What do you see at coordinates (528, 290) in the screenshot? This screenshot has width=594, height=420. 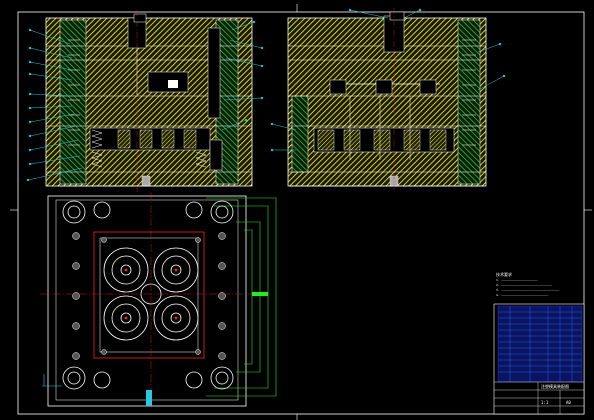 I see `note-3: 3. ————————————————————————————————` at bounding box center [528, 290].